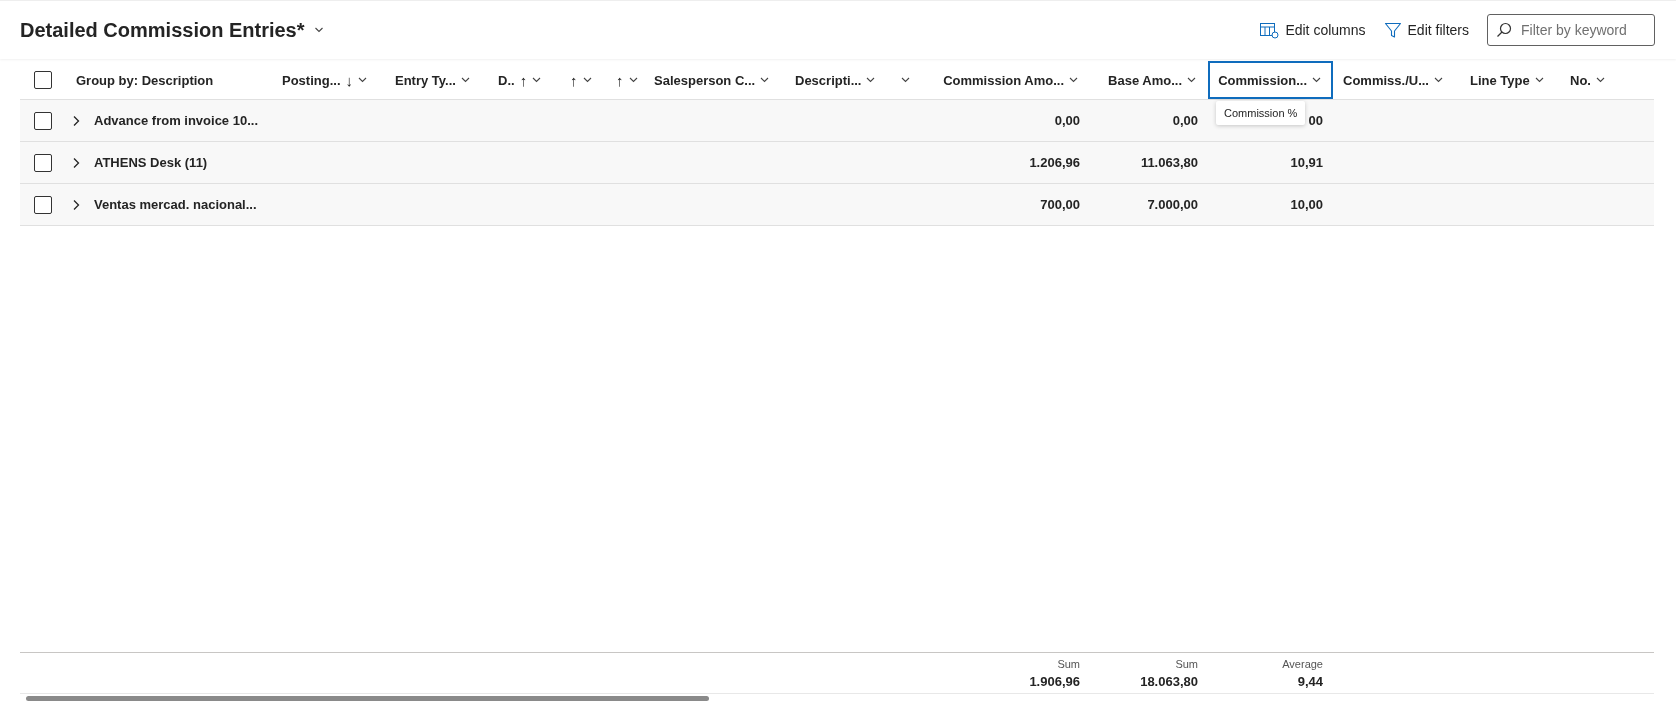  What do you see at coordinates (151, 162) in the screenshot?
I see `group-title: ATHENS Desk (11)` at bounding box center [151, 162].